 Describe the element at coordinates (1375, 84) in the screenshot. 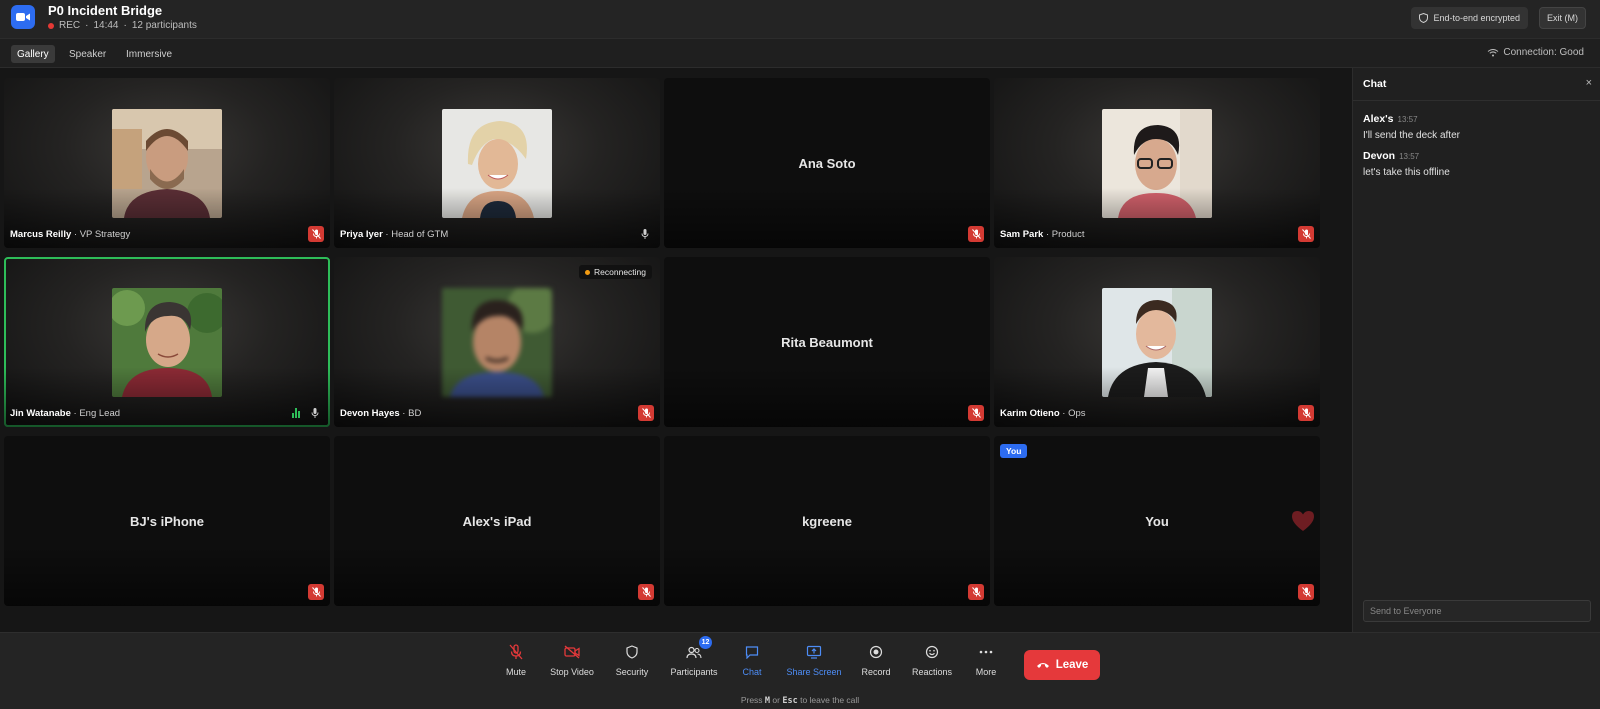

I see `chat-title: Chat` at that location.